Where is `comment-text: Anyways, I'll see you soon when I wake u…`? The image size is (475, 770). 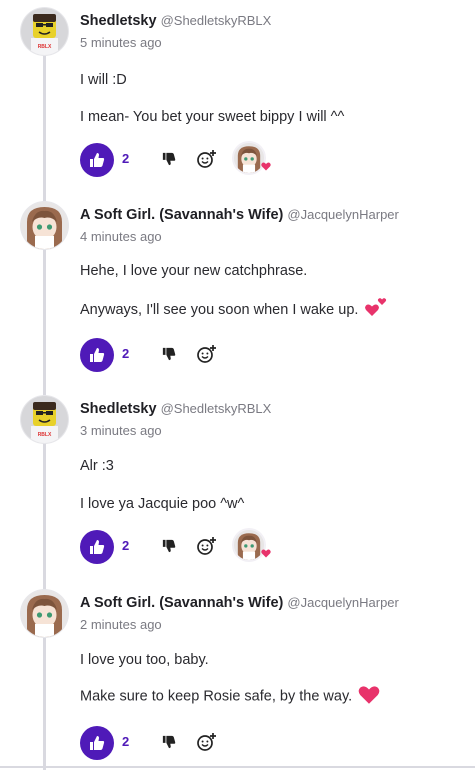
comment-text: Anyways, I'll see you soon when I wake u… is located at coordinates (219, 310).